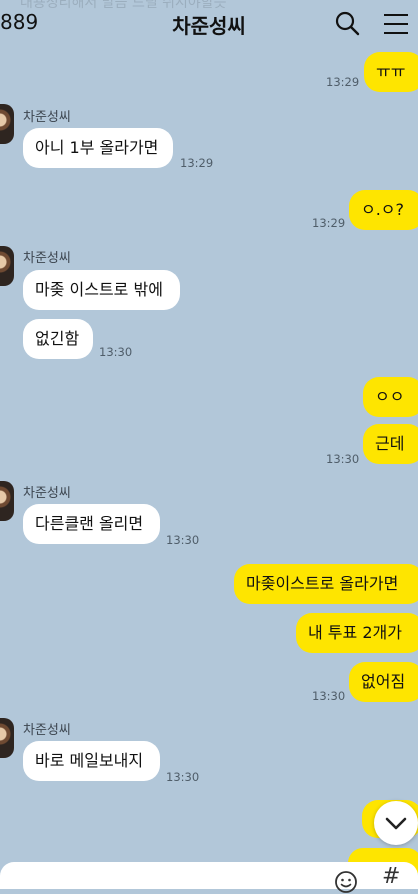 The image size is (418, 894). Describe the element at coordinates (391, 72) in the screenshot. I see `my-message-bubble: ㅠㅠ` at that location.